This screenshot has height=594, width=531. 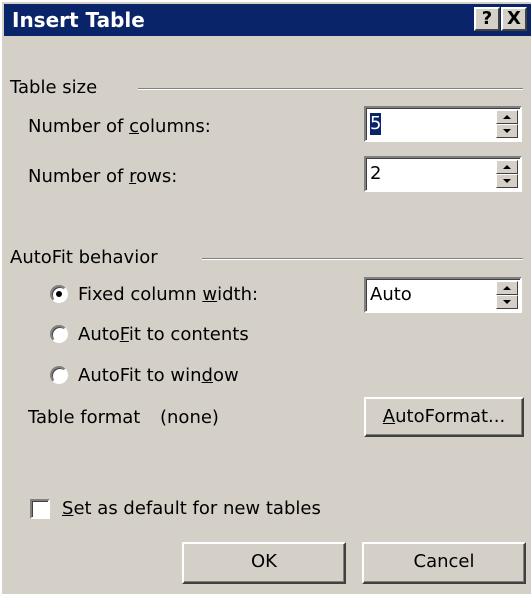 What do you see at coordinates (375, 174) in the screenshot?
I see `rows-value: 2` at bounding box center [375, 174].